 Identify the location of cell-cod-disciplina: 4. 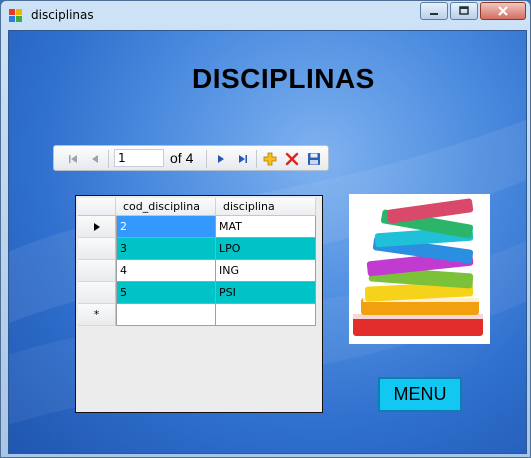
(166, 271).